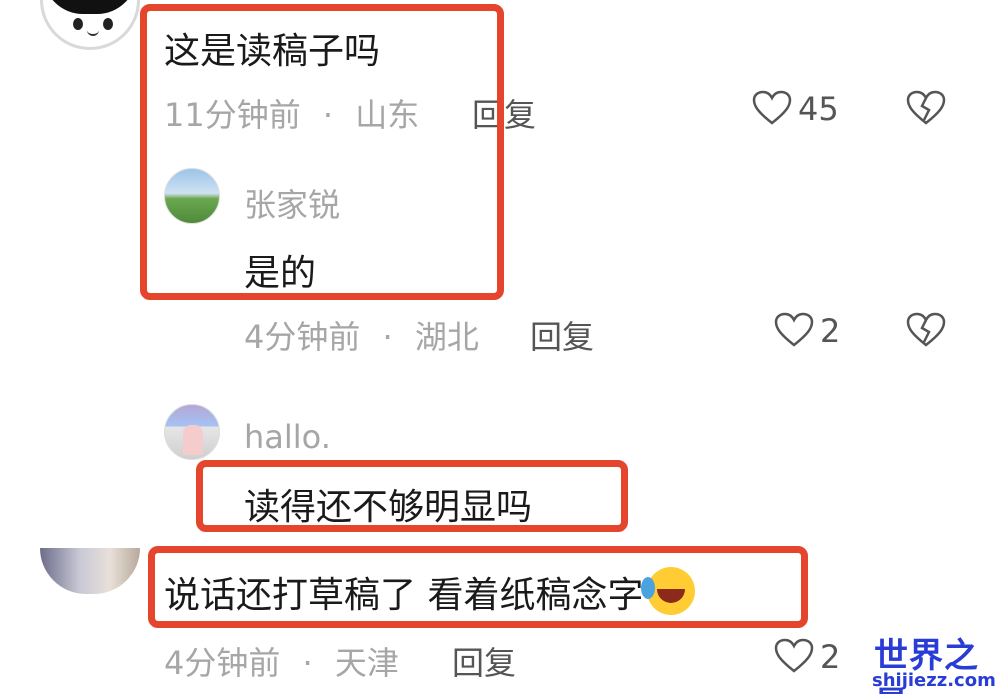  What do you see at coordinates (281, 661) in the screenshot?
I see `comment-meta: 4分钟前 · 天津` at bounding box center [281, 661].